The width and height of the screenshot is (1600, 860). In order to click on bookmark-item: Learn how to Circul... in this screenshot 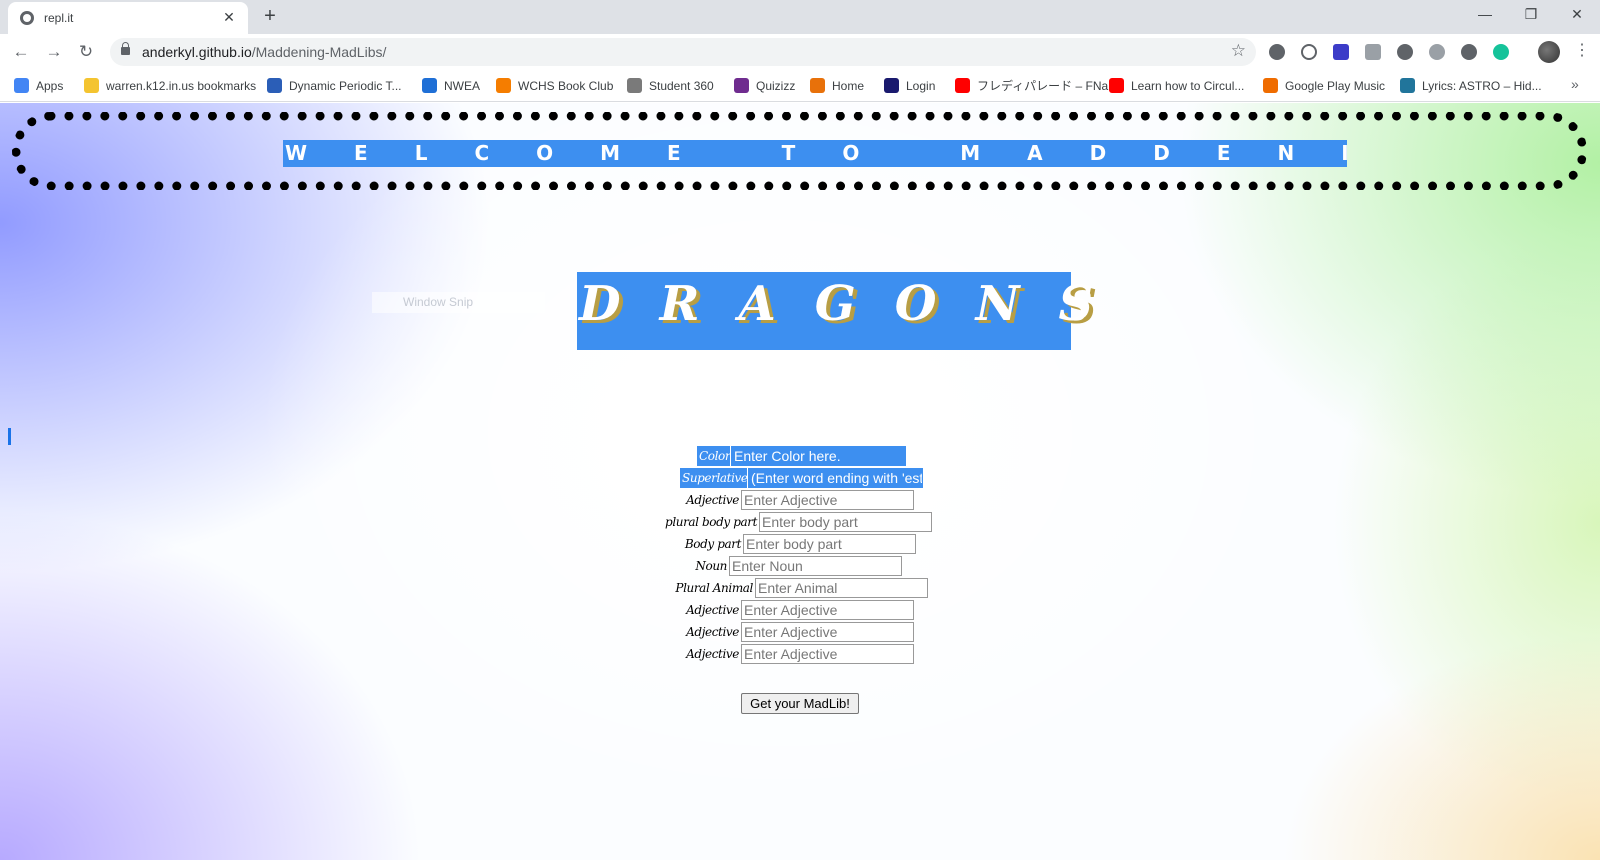, I will do `click(1176, 86)`.